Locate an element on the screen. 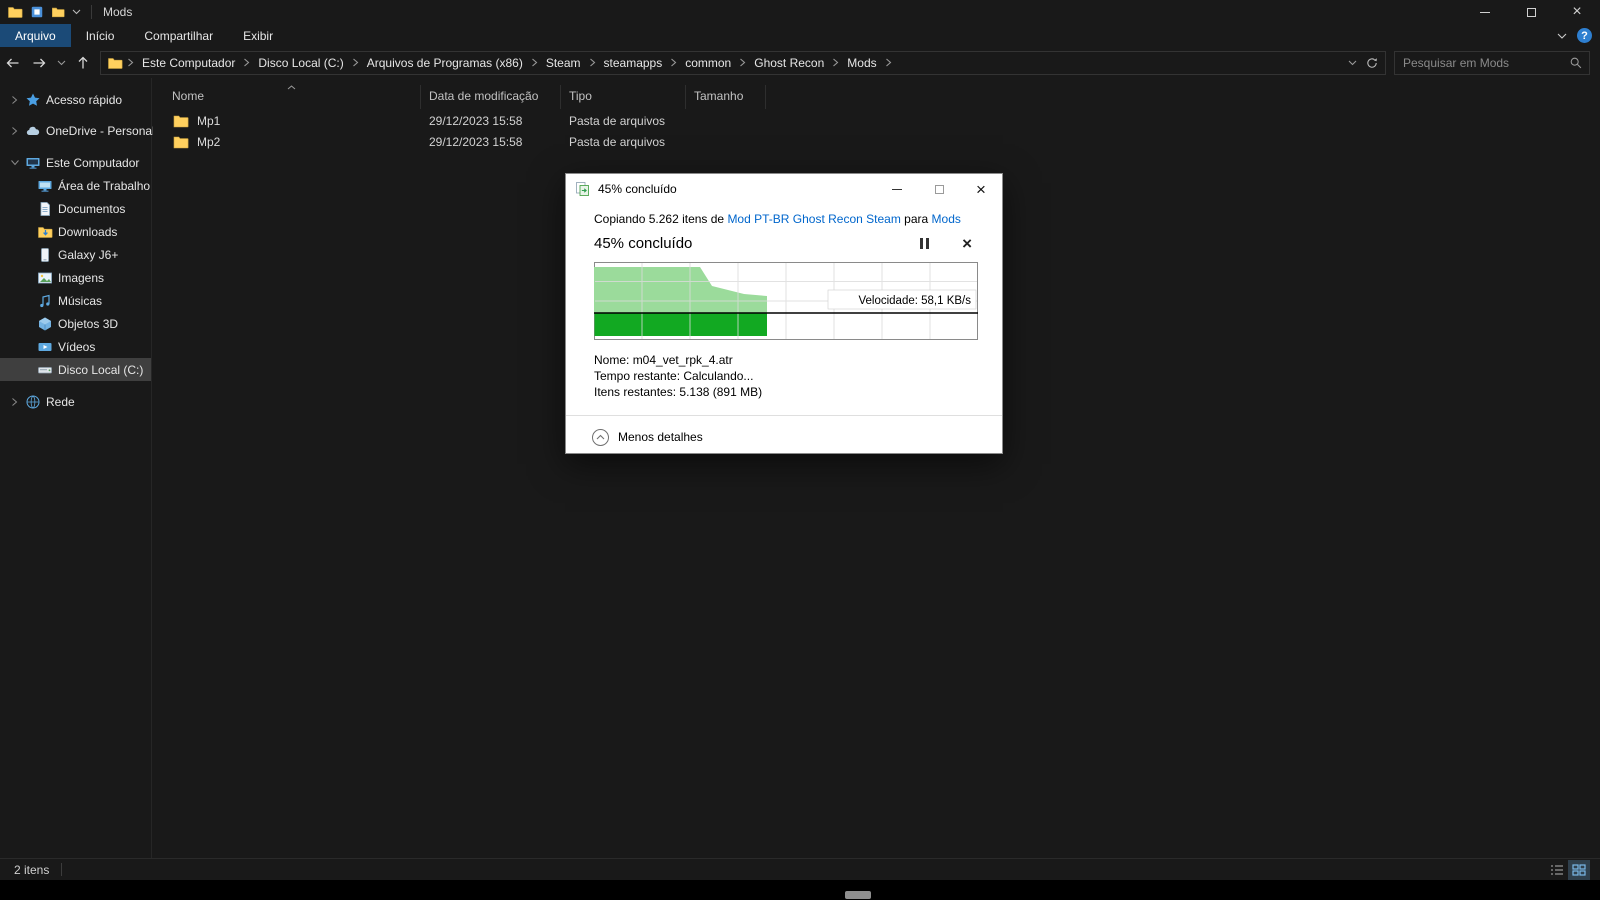 This screenshot has width=1600, height=900. table-row: Mp1 29/12/2023 15:58 Pasta de arquivos is located at coordinates (465, 120).